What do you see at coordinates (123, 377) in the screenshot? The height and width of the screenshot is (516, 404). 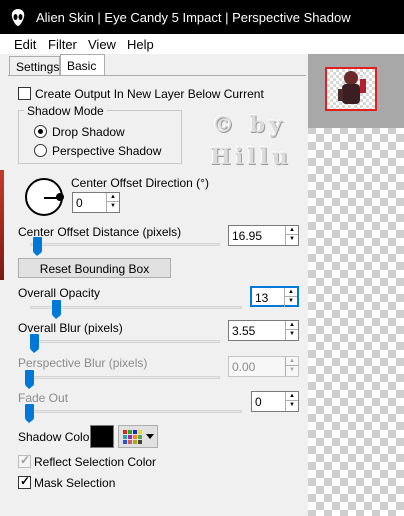 I see `perspective-blur-track` at bounding box center [123, 377].